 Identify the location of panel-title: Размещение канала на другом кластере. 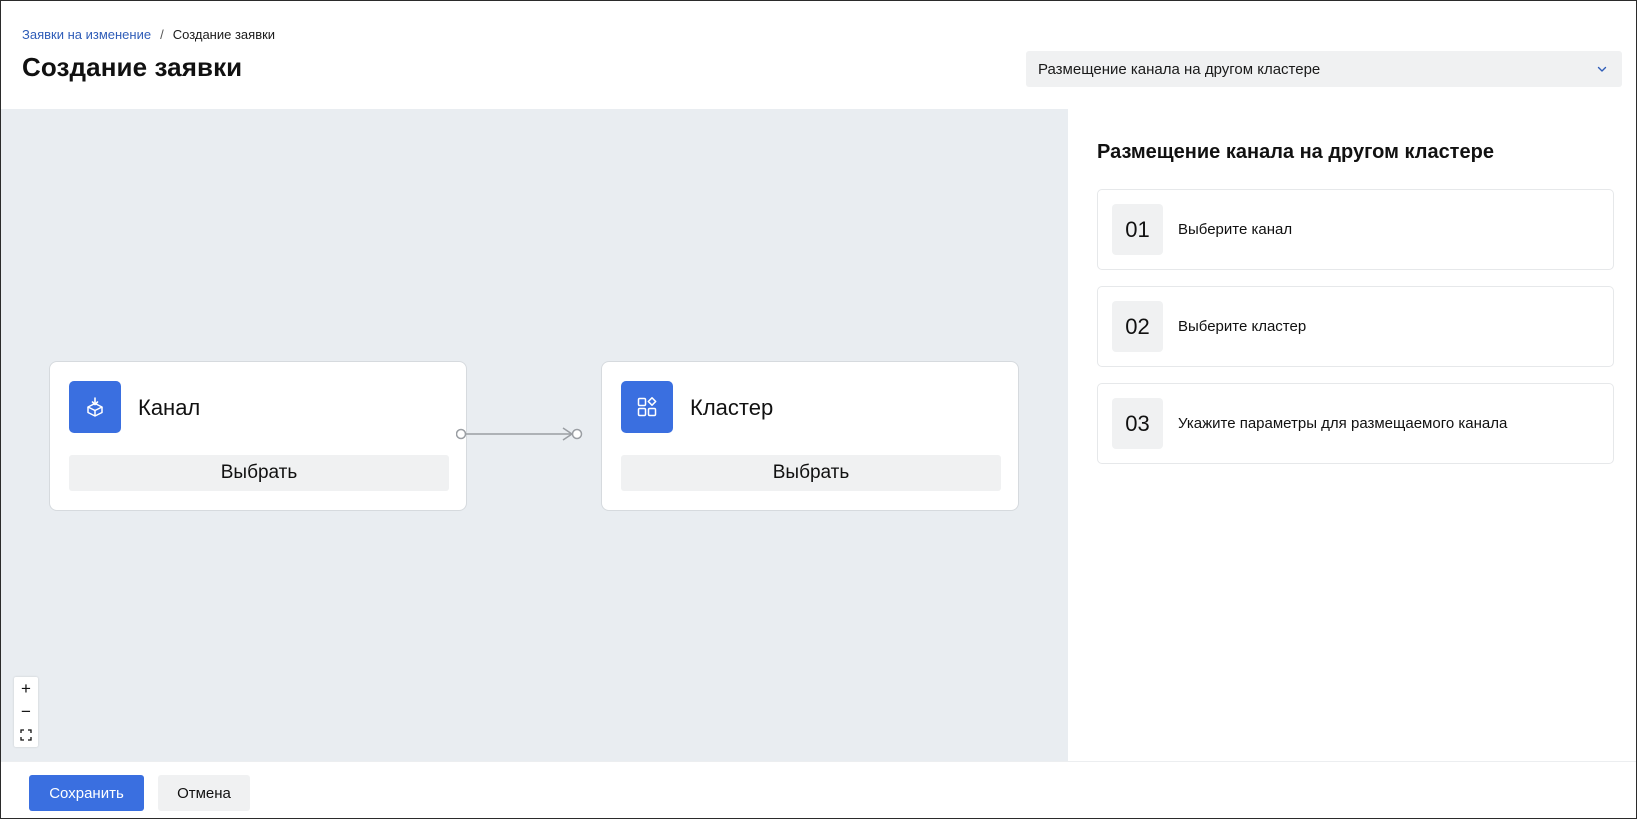
(1295, 152).